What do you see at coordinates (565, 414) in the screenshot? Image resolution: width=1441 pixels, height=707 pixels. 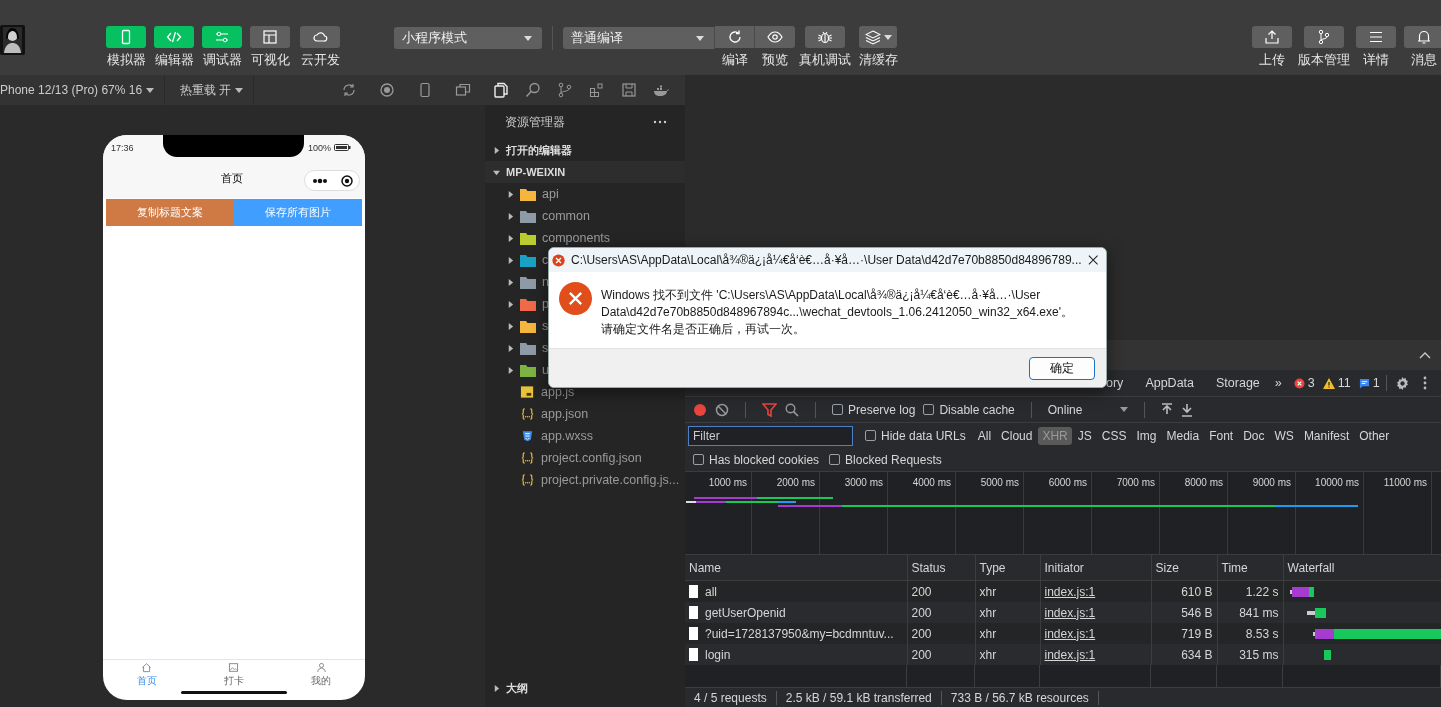 I see `file-name: app.json` at bounding box center [565, 414].